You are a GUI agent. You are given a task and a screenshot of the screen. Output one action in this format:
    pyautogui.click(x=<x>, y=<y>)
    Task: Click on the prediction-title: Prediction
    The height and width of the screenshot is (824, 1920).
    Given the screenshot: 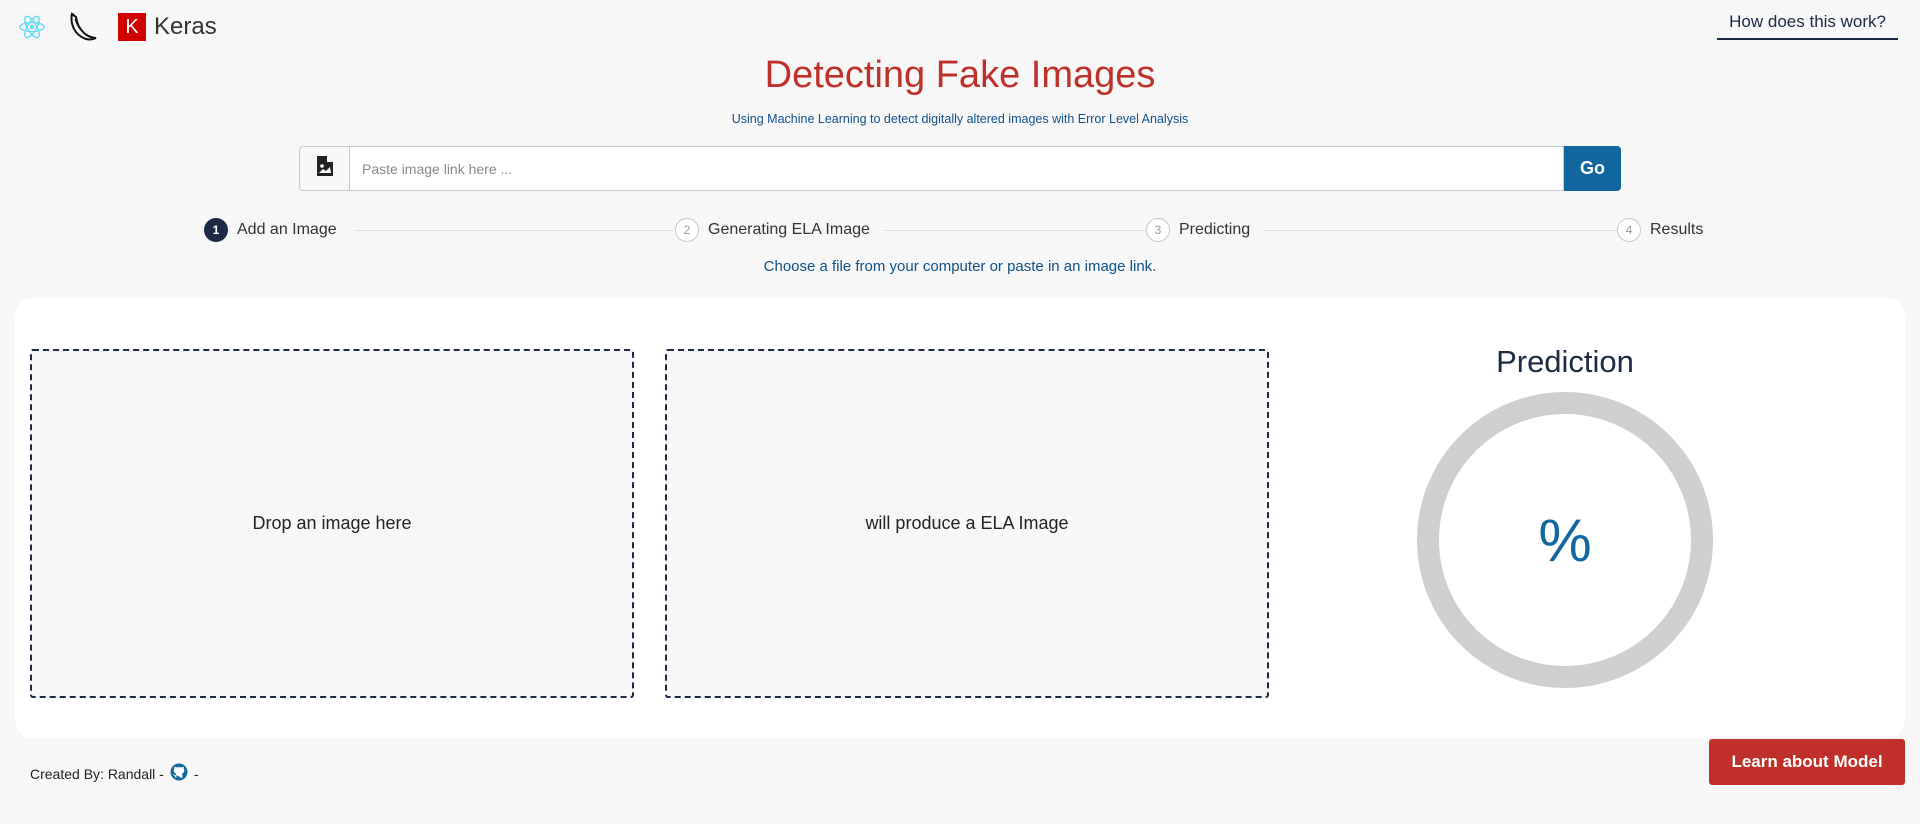 What is the action you would take?
    pyautogui.click(x=1565, y=361)
    